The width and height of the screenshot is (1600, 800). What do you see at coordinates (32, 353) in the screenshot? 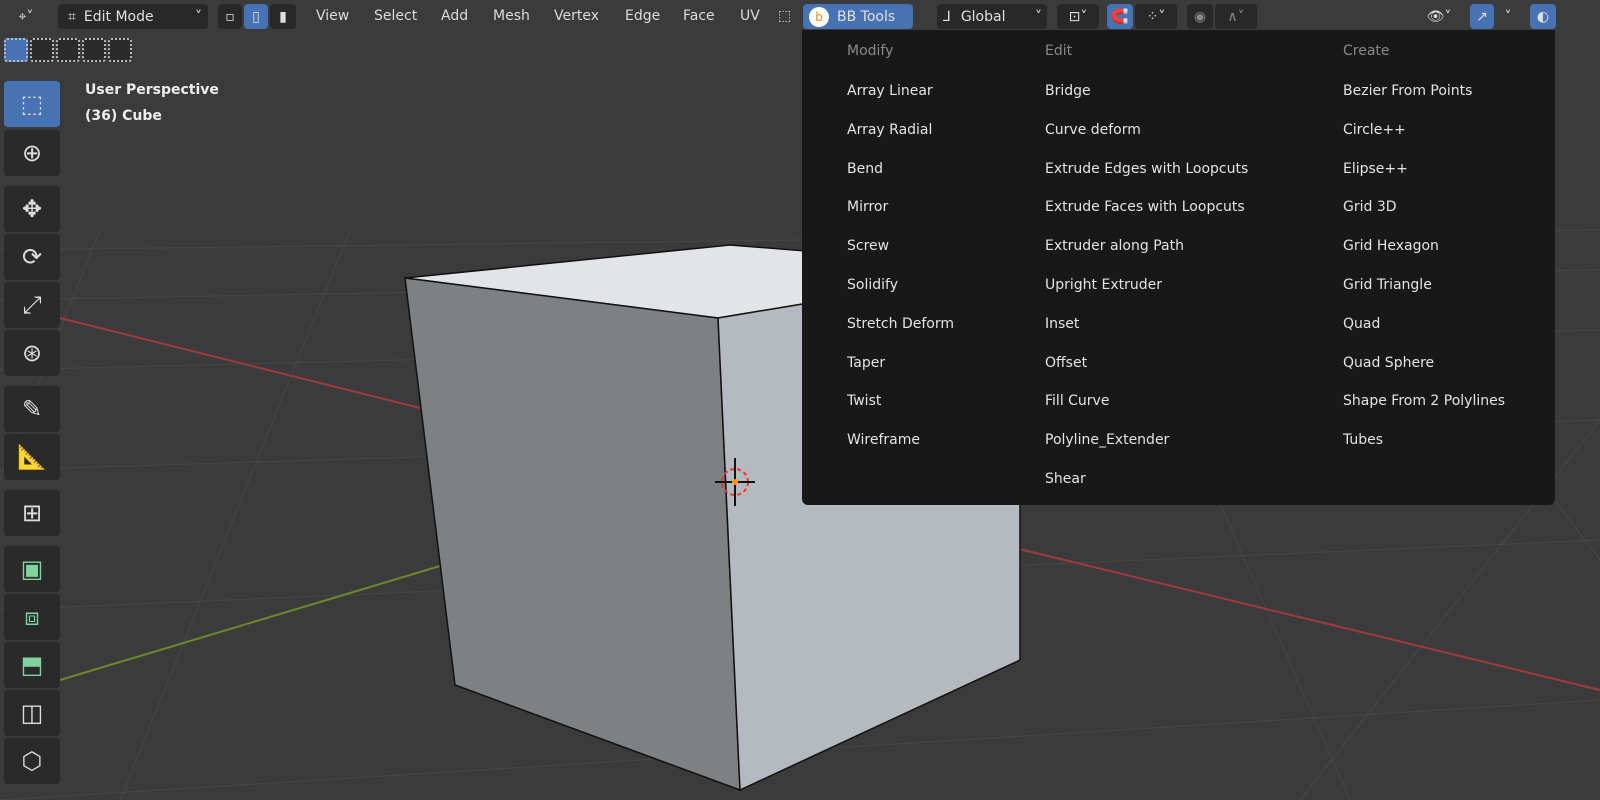
I see `transform-icon: ⊛` at bounding box center [32, 353].